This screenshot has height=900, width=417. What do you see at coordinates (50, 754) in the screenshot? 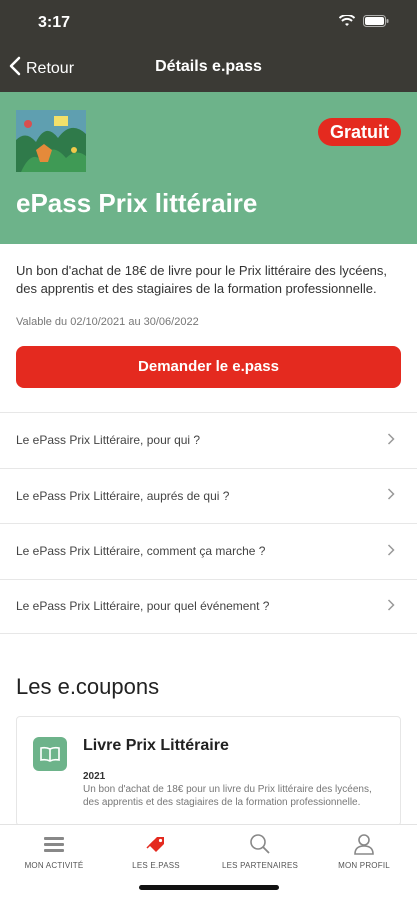
I see `book-icon` at bounding box center [50, 754].